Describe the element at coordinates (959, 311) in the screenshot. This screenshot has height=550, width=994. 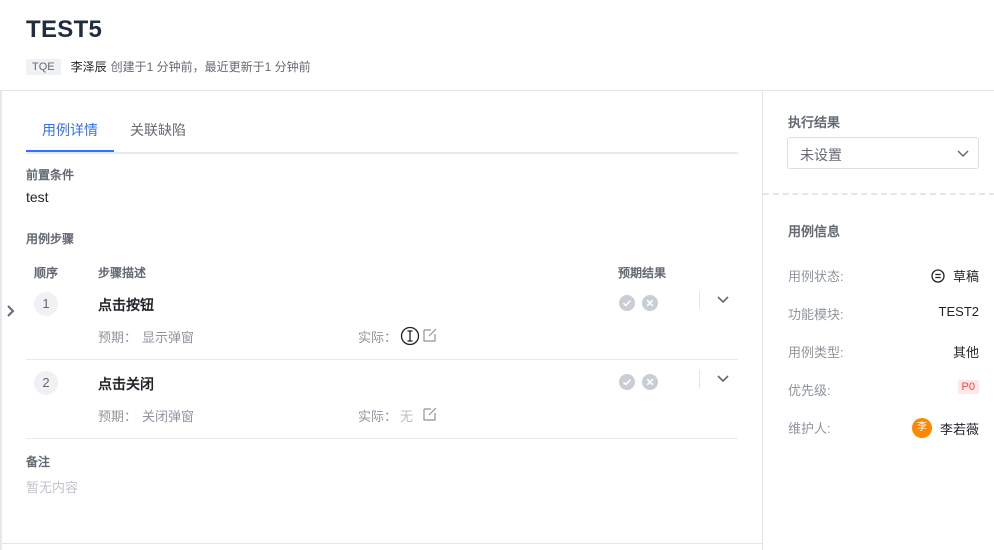
I see `module-value: TEST2` at that location.